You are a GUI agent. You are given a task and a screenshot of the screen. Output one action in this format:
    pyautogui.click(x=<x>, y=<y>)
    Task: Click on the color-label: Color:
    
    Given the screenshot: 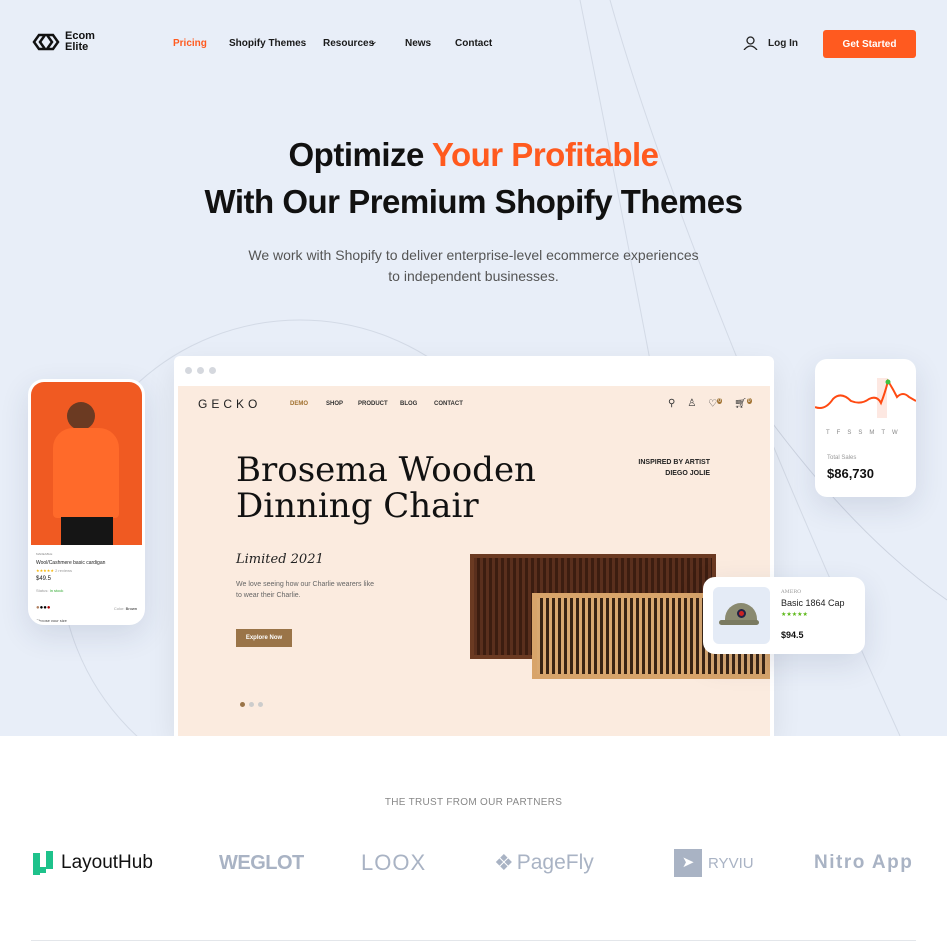 What is the action you would take?
    pyautogui.click(x=119, y=608)
    